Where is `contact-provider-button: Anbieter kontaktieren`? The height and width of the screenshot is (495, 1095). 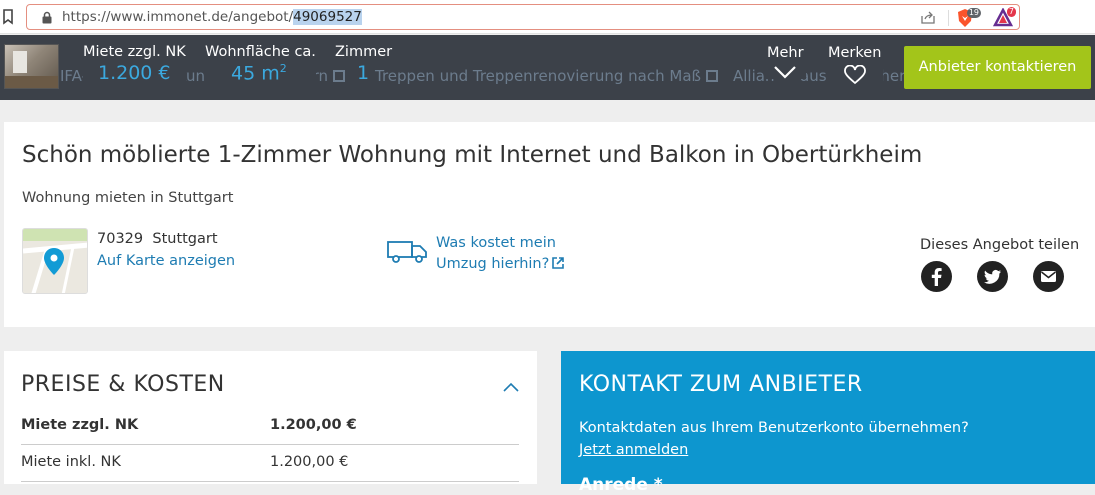 contact-provider-button: Anbieter kontaktieren is located at coordinates (997, 67).